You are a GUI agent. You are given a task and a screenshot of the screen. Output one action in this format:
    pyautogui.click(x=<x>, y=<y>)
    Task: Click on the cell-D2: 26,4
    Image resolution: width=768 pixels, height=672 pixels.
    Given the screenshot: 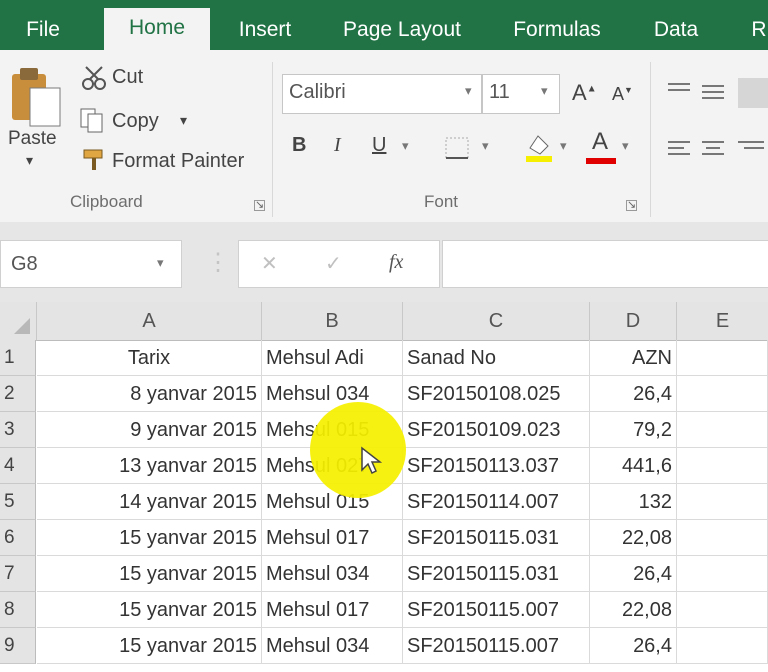 What is the action you would take?
    pyautogui.click(x=633, y=394)
    